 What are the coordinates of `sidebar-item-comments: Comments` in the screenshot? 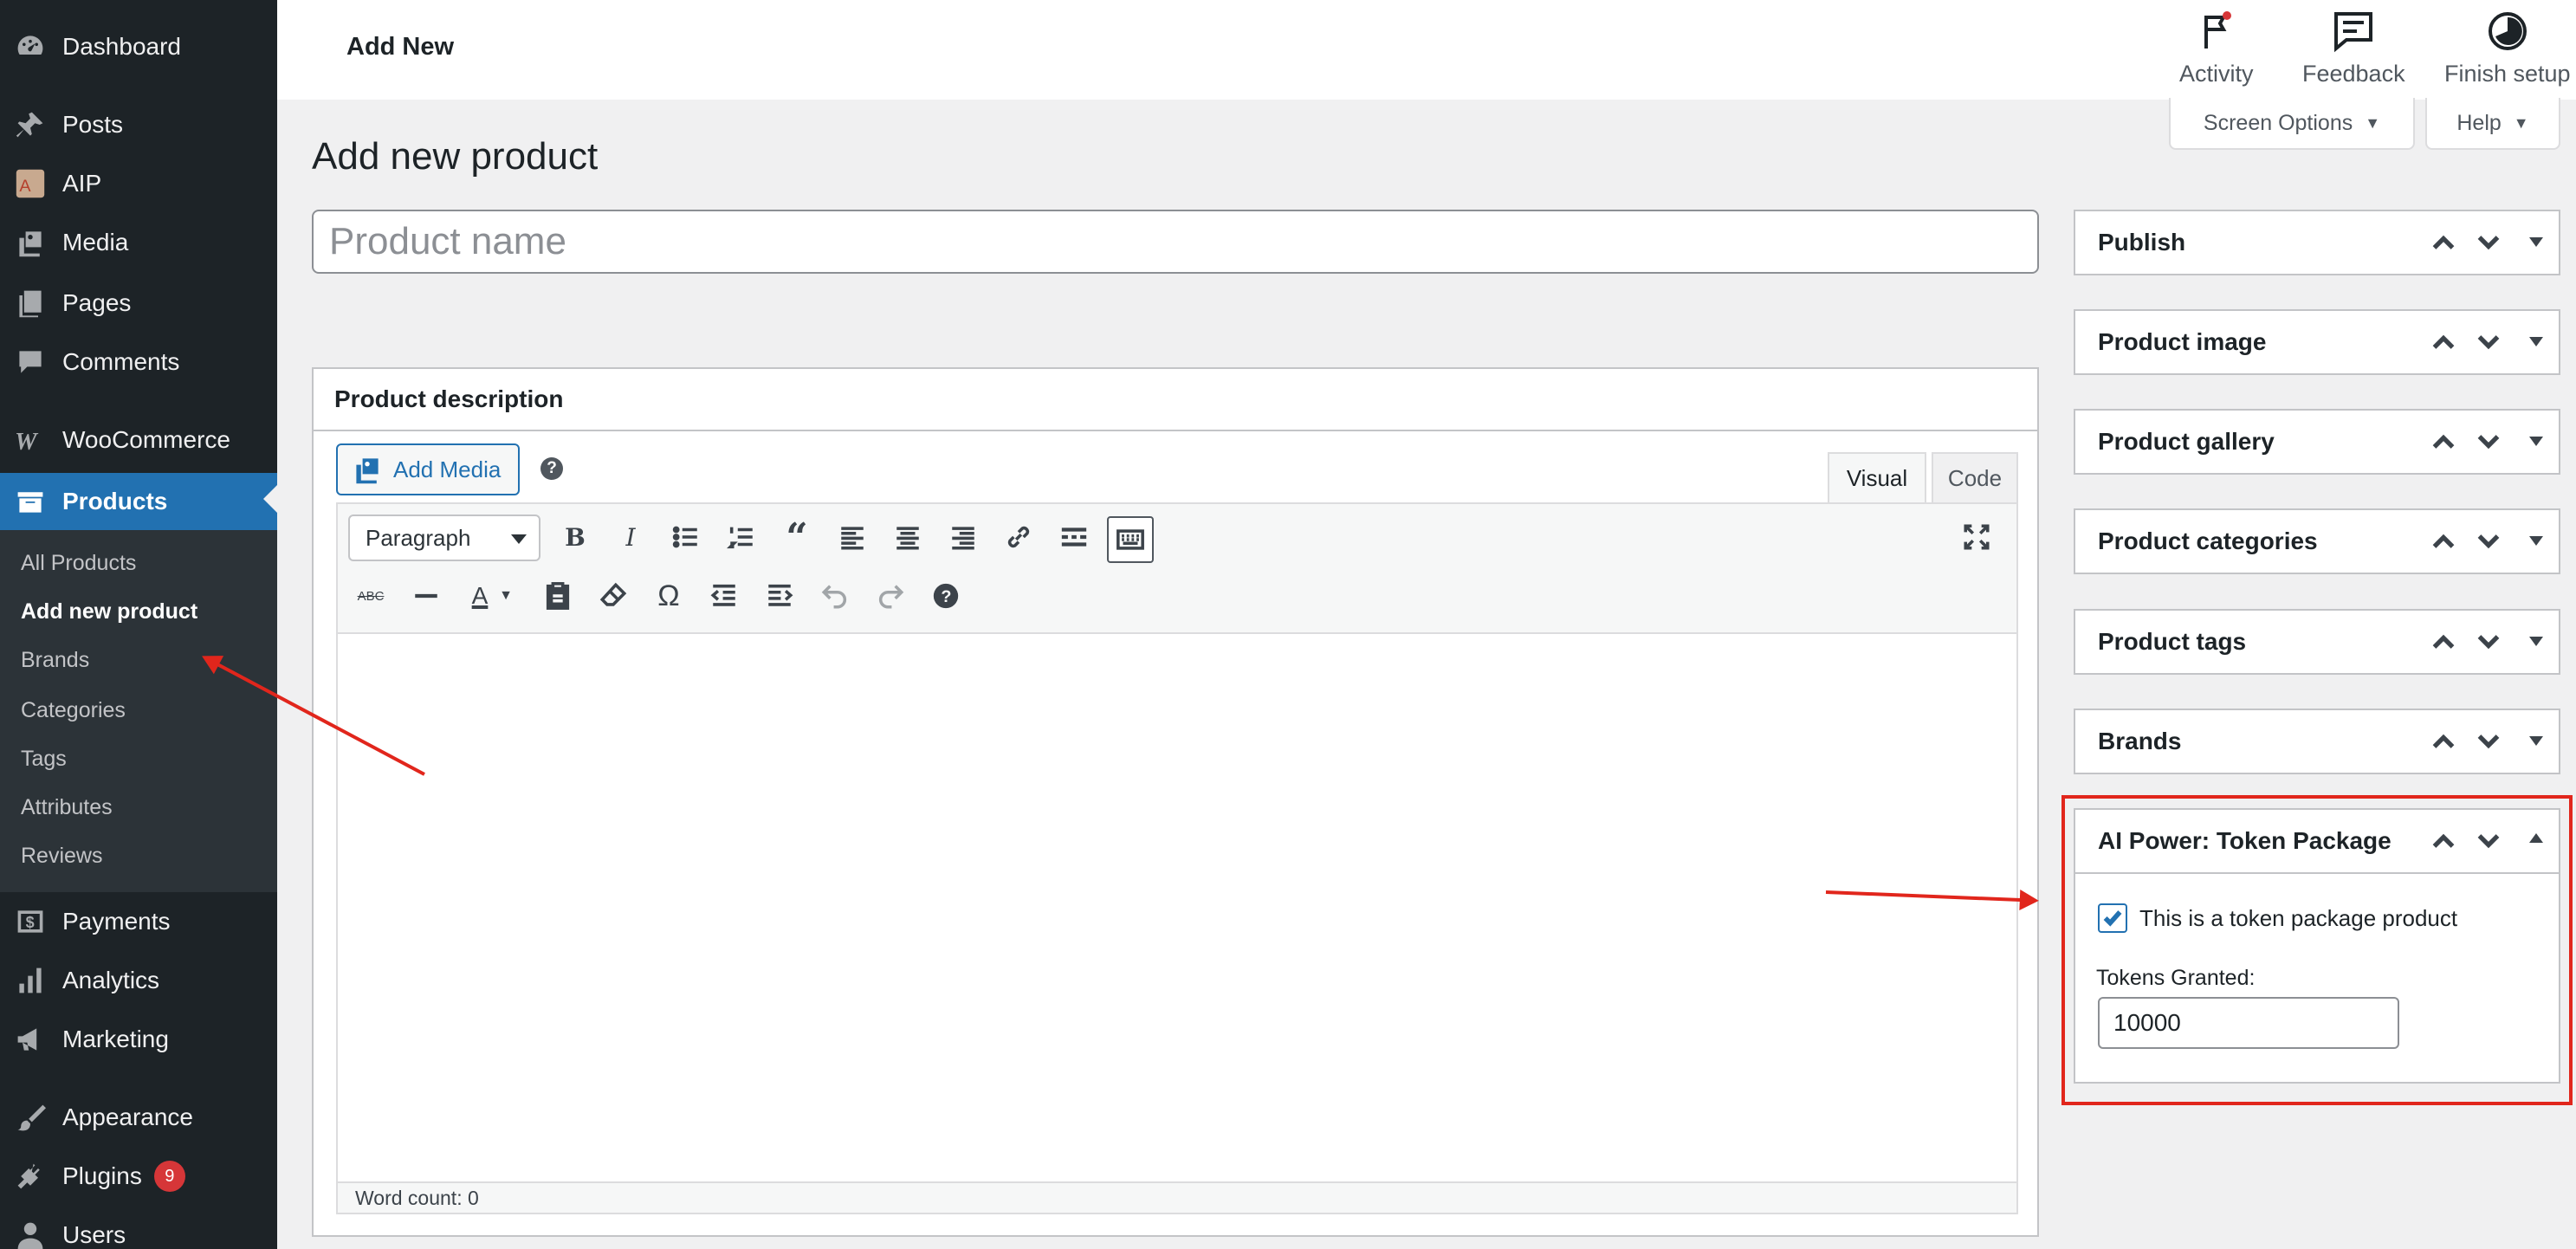 It's located at (138, 362).